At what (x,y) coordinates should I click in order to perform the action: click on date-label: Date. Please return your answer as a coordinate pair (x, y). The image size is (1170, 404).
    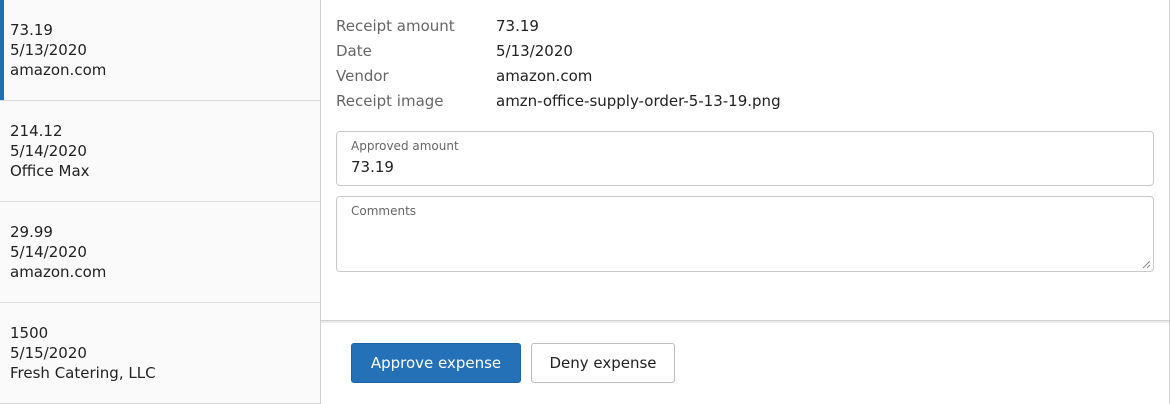
    Looking at the image, I should click on (354, 51).